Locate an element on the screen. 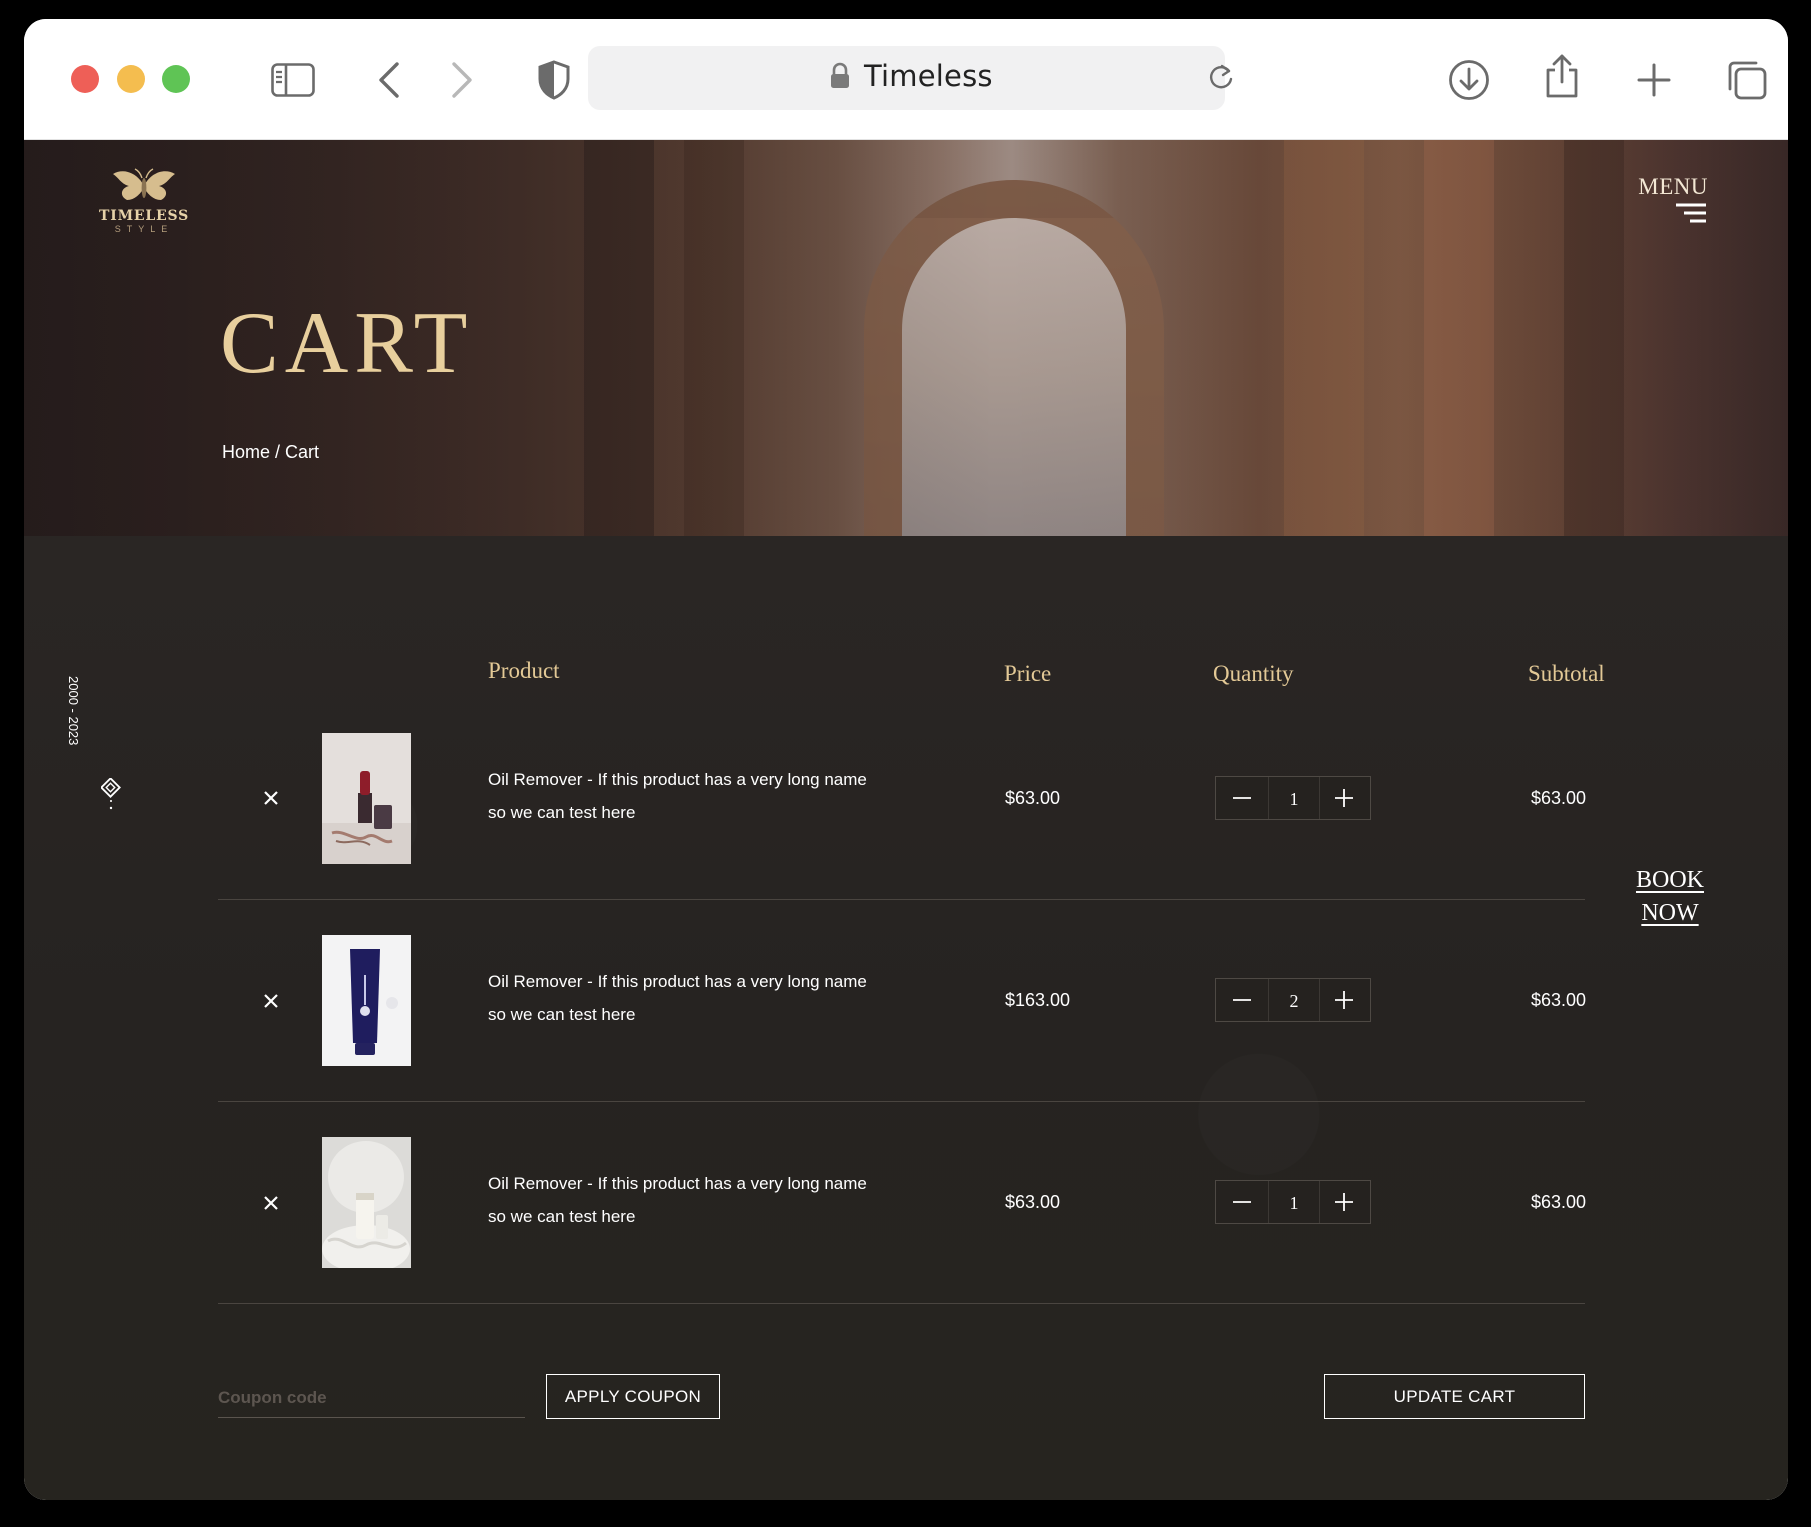 This screenshot has width=1811, height=1527. blue-tube-product-photo is located at coordinates (366, 1000).